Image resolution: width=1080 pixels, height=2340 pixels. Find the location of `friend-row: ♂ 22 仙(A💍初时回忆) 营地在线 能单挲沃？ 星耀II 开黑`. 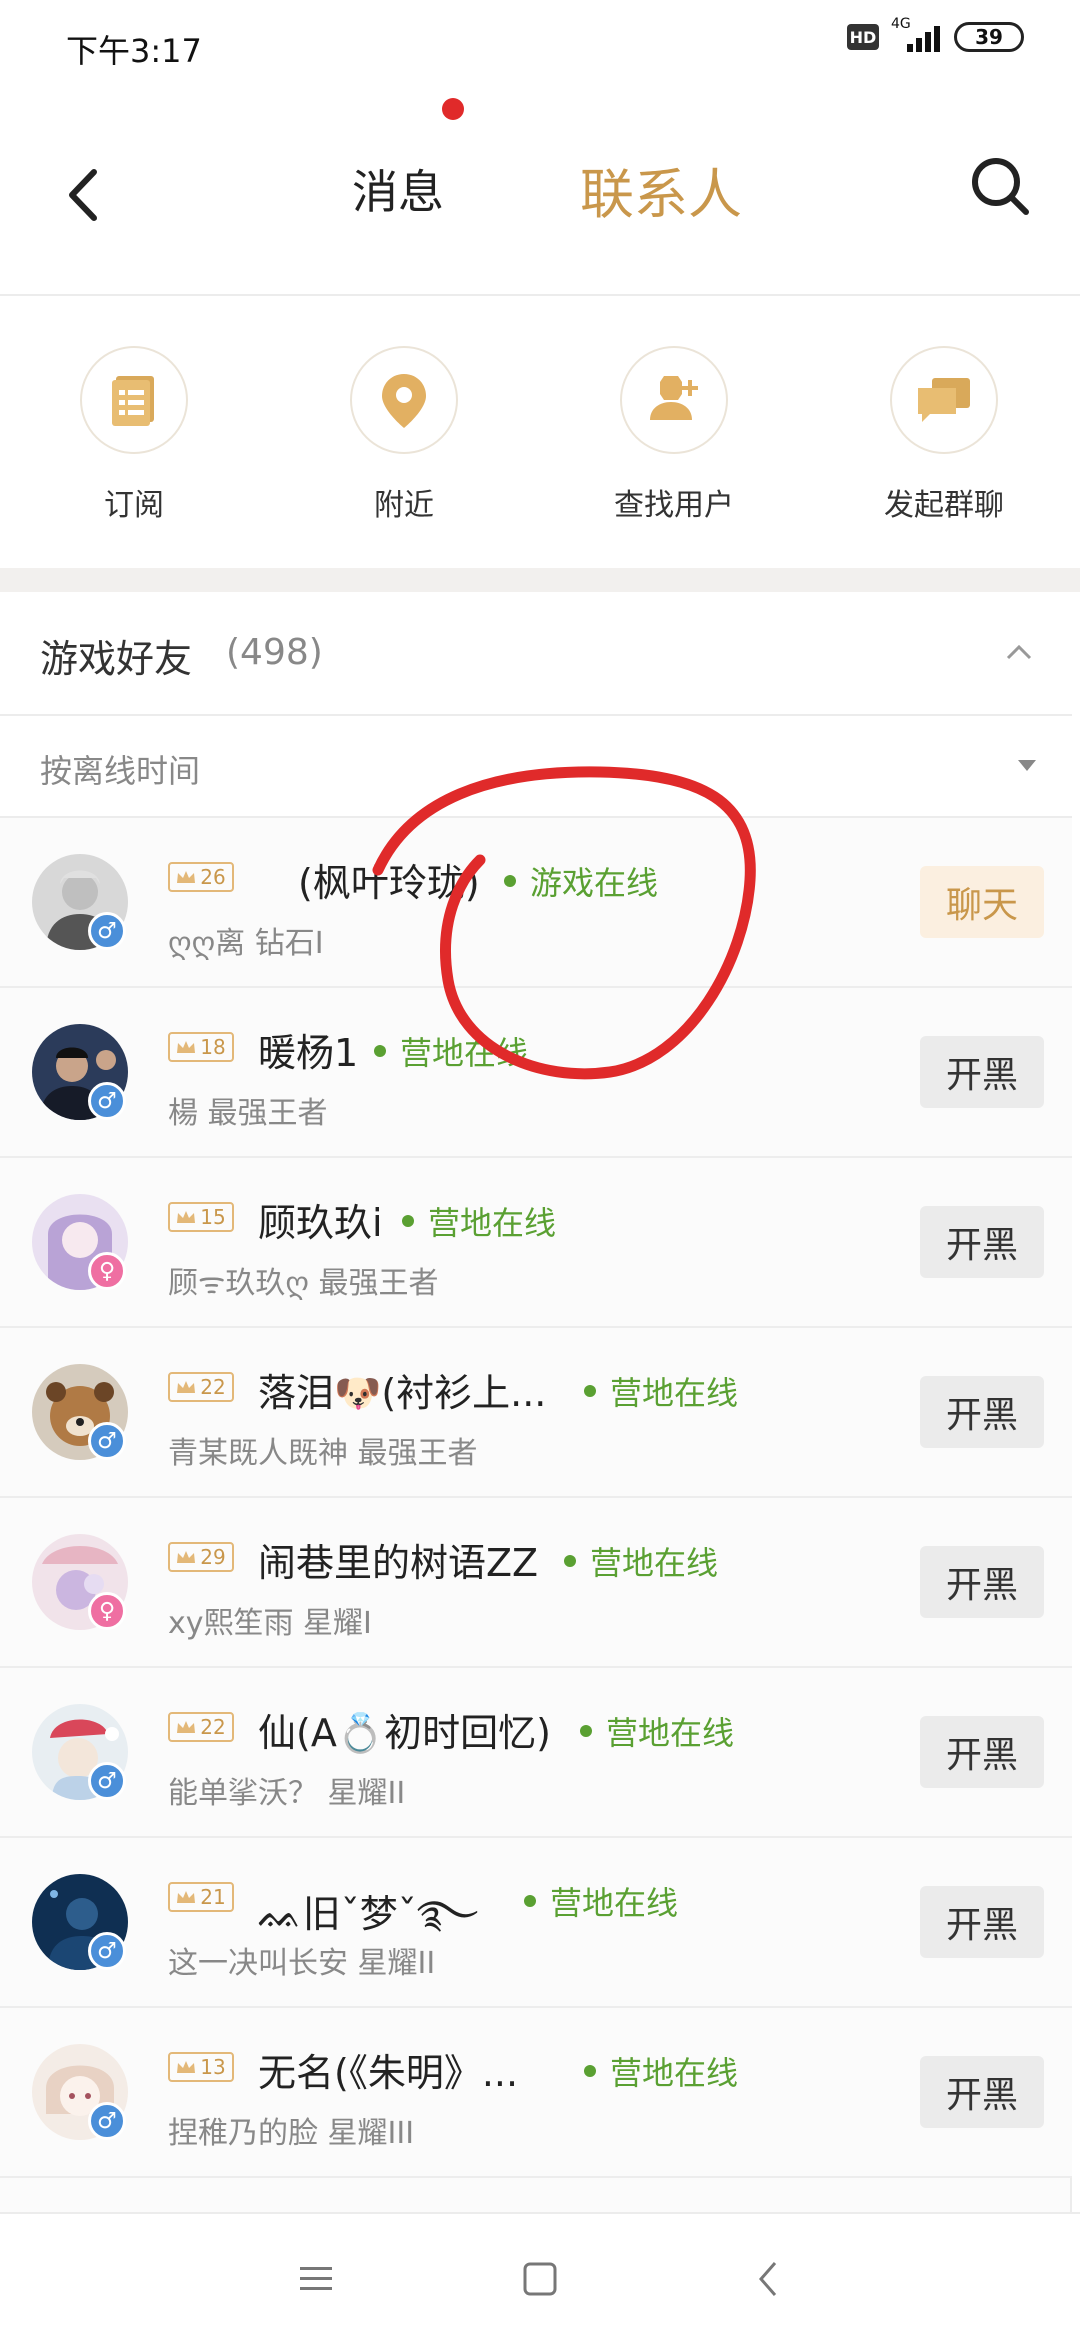

friend-row: ♂ 22 仙(A💍初时回忆) 营地在线 能单挲沃？ 星耀II 开黑 is located at coordinates (536, 1753).